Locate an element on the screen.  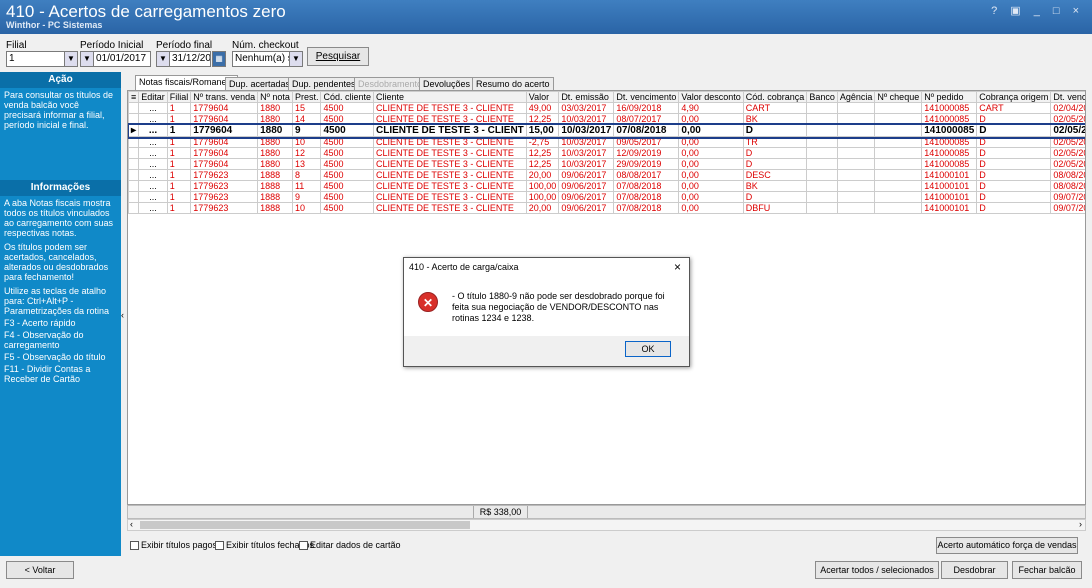
acertar-todos-button: Acertar todos / selecionados is located at coordinates (877, 570).